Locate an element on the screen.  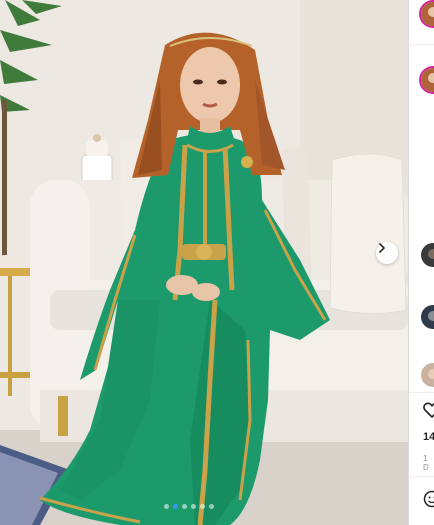
actions-divider is located at coordinates (421, 392).